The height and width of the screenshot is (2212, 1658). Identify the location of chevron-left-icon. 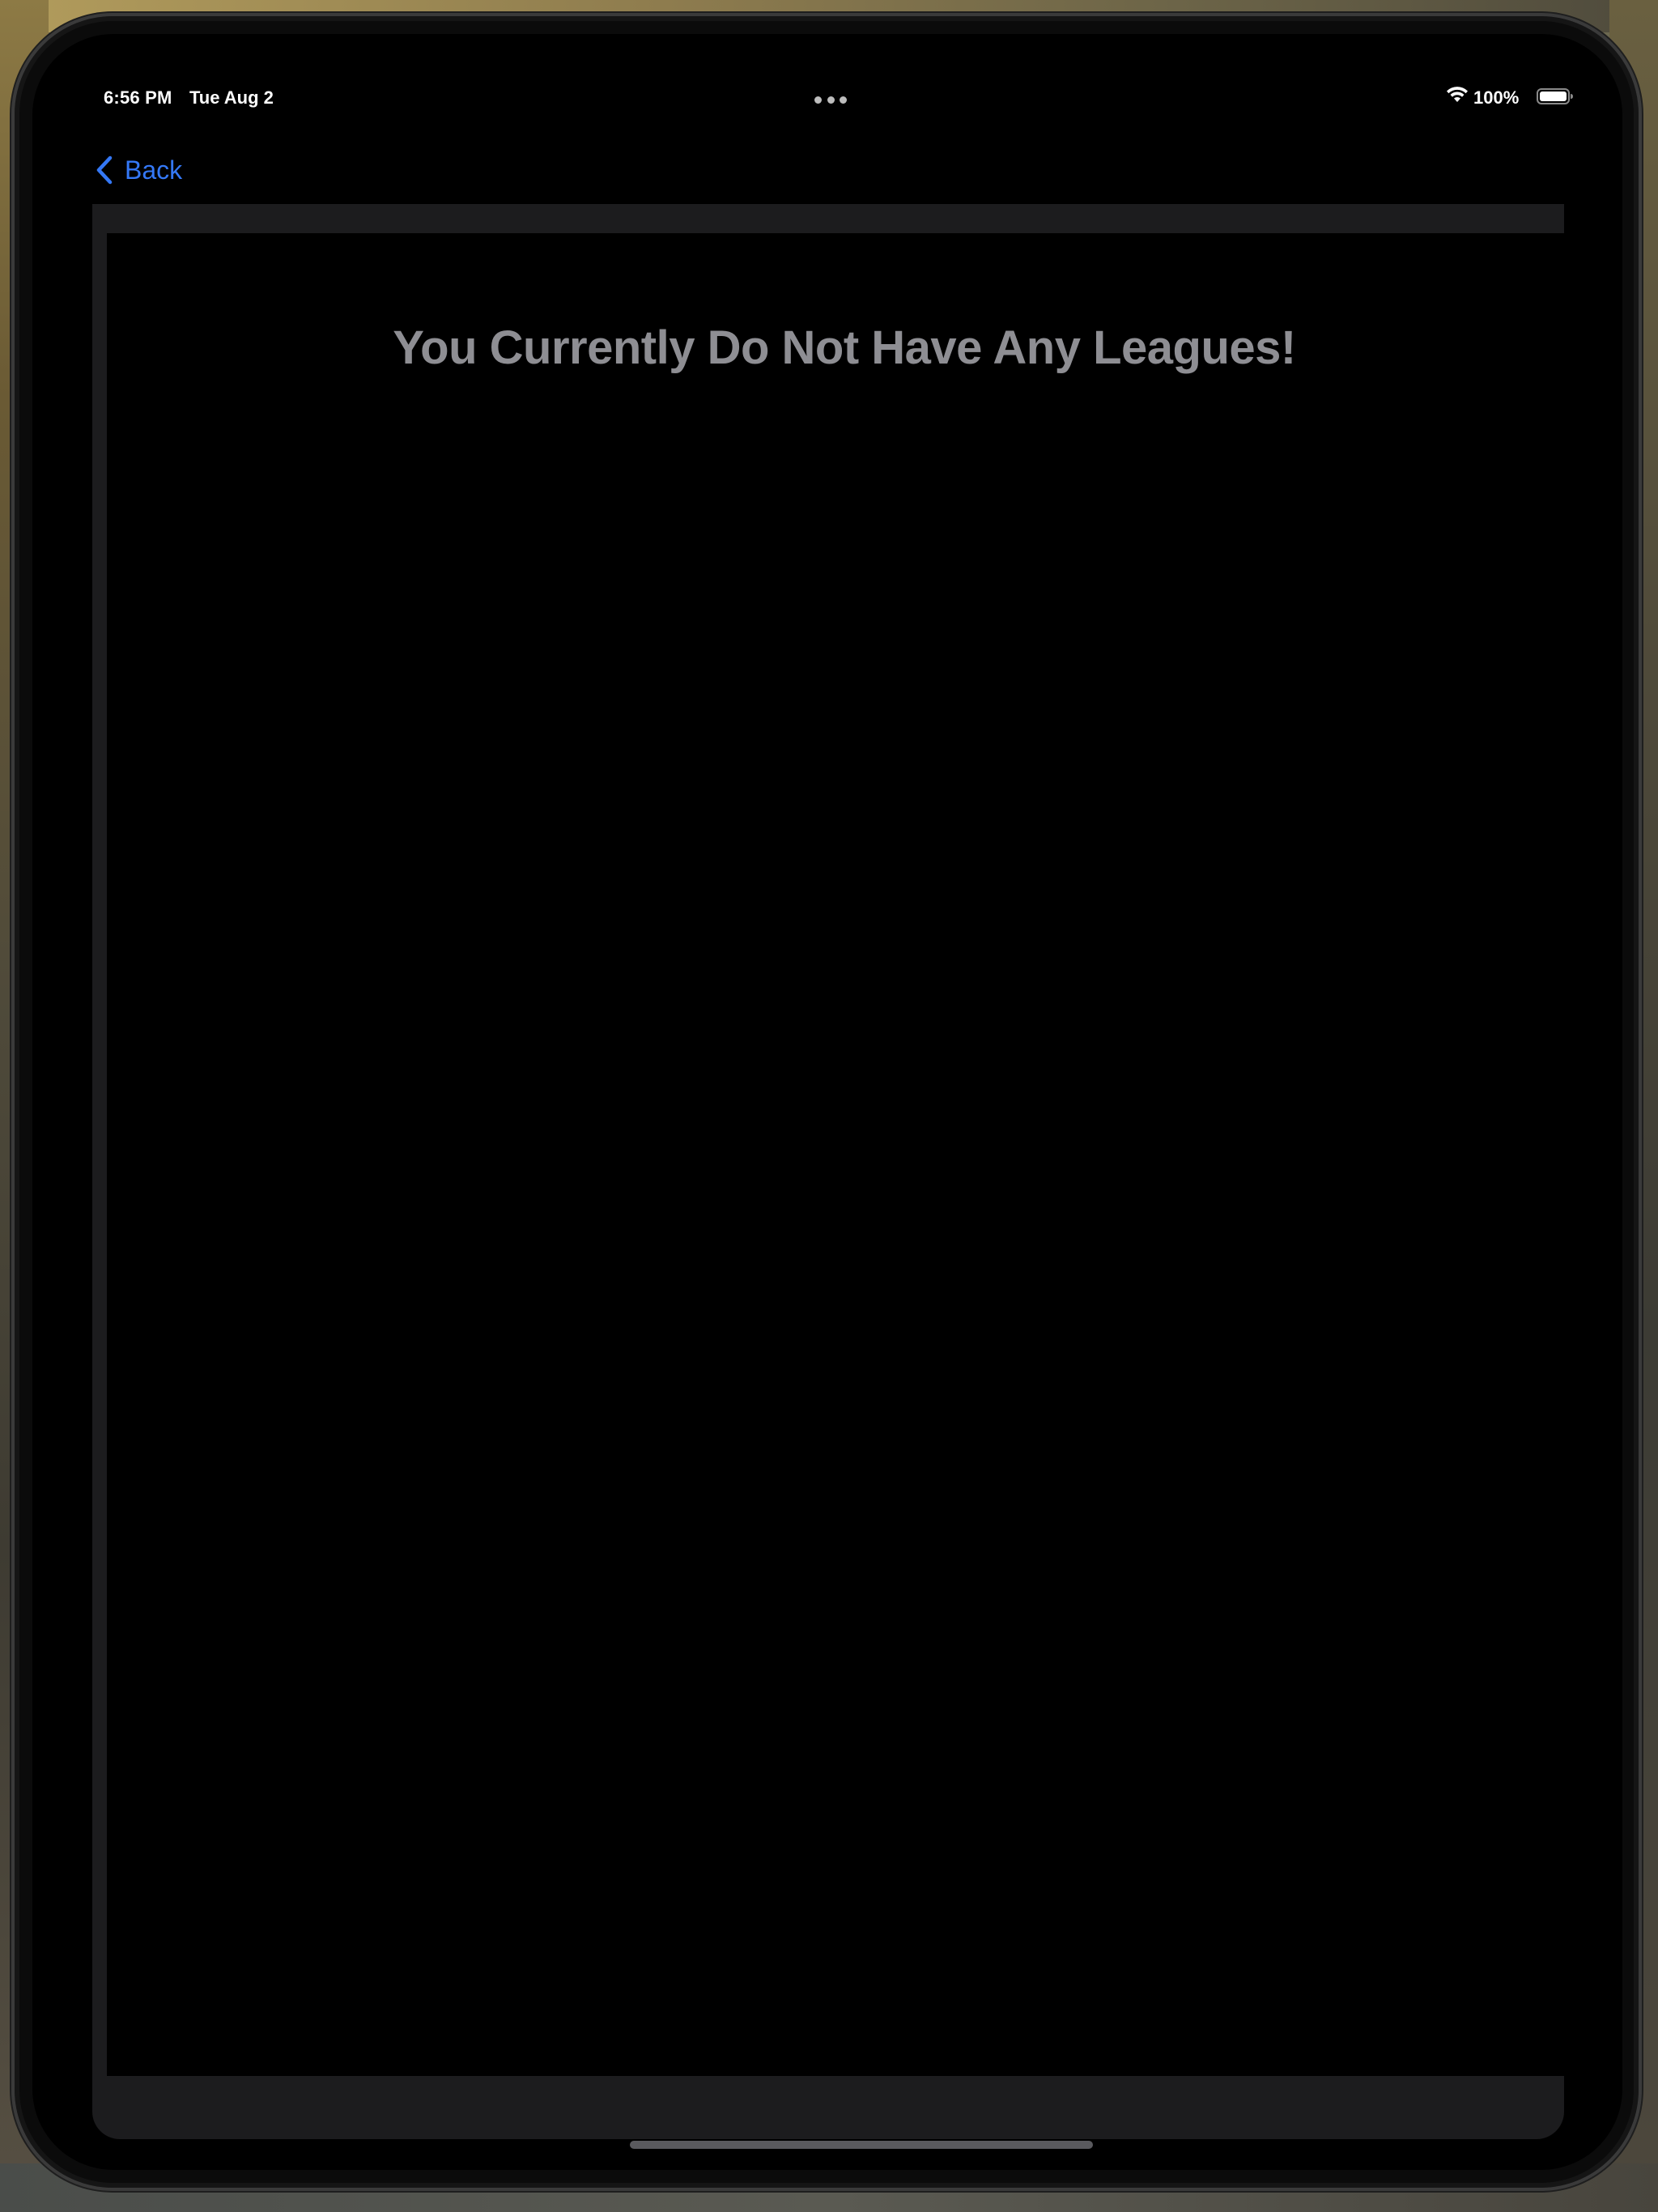
(104, 170).